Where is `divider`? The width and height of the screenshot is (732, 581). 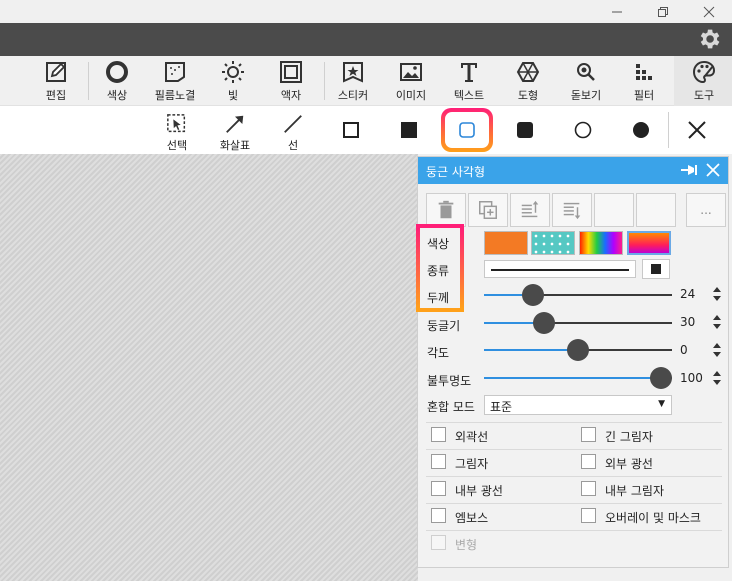 divider is located at coordinates (574, 449).